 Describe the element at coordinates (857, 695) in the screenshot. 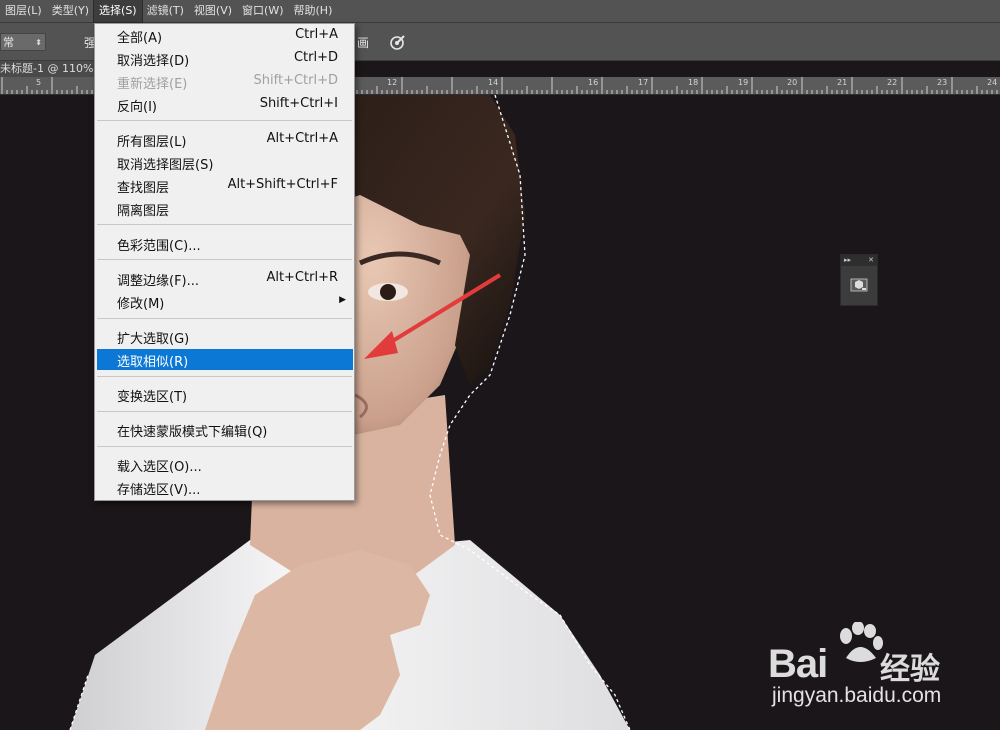

I see `watermark-url: jingyan.baidu.com` at that location.